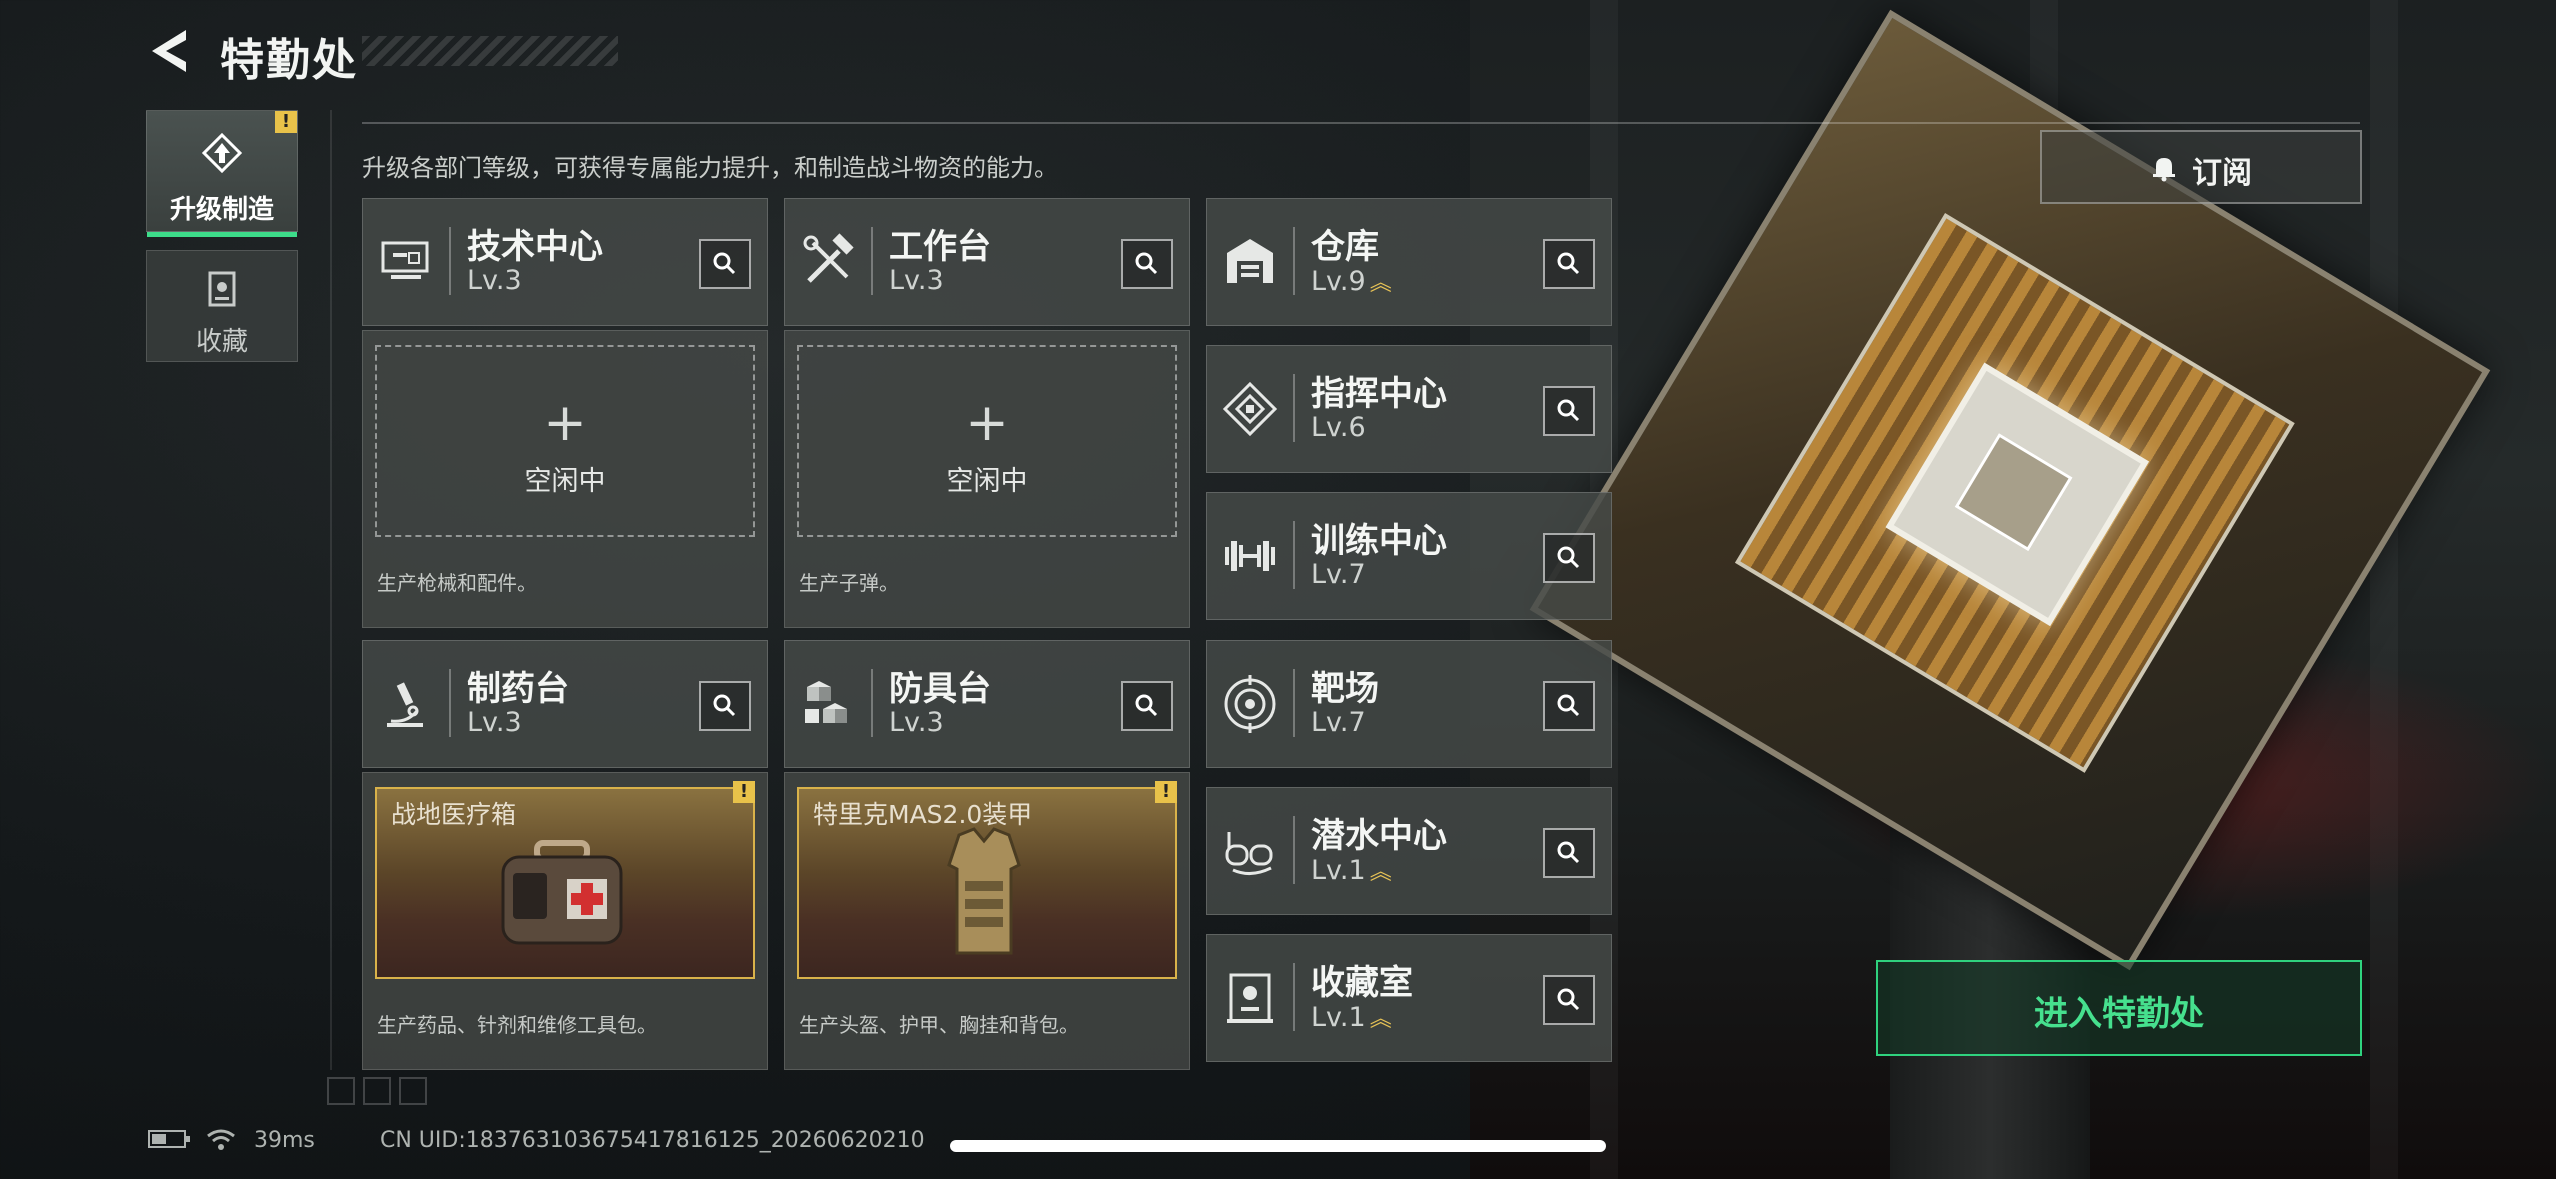 Image resolution: width=2556 pixels, height=1179 pixels. I want to click on dept-card-workbench: 工作台 Lv.3, so click(987, 262).